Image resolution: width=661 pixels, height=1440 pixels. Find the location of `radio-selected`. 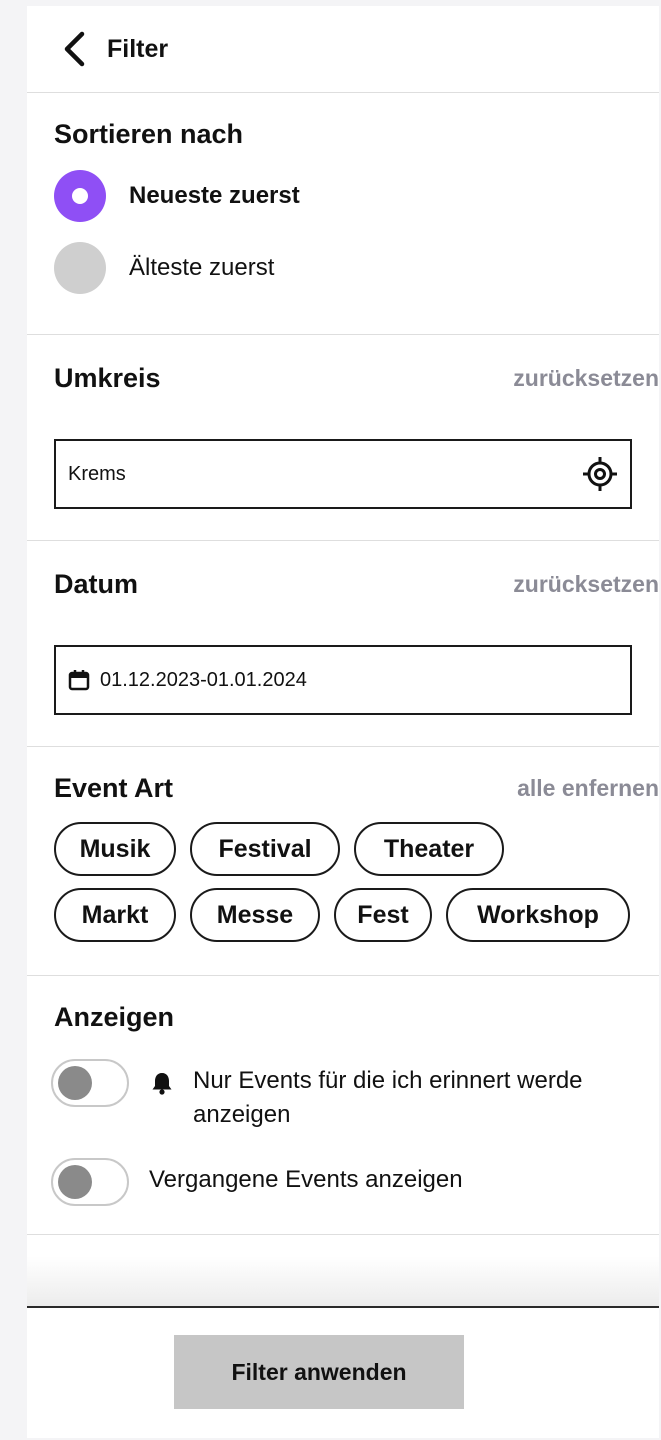

radio-selected is located at coordinates (80, 196).